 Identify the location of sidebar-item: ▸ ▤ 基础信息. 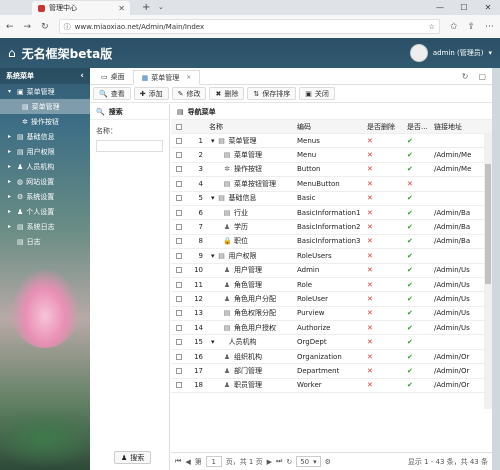
(45, 136).